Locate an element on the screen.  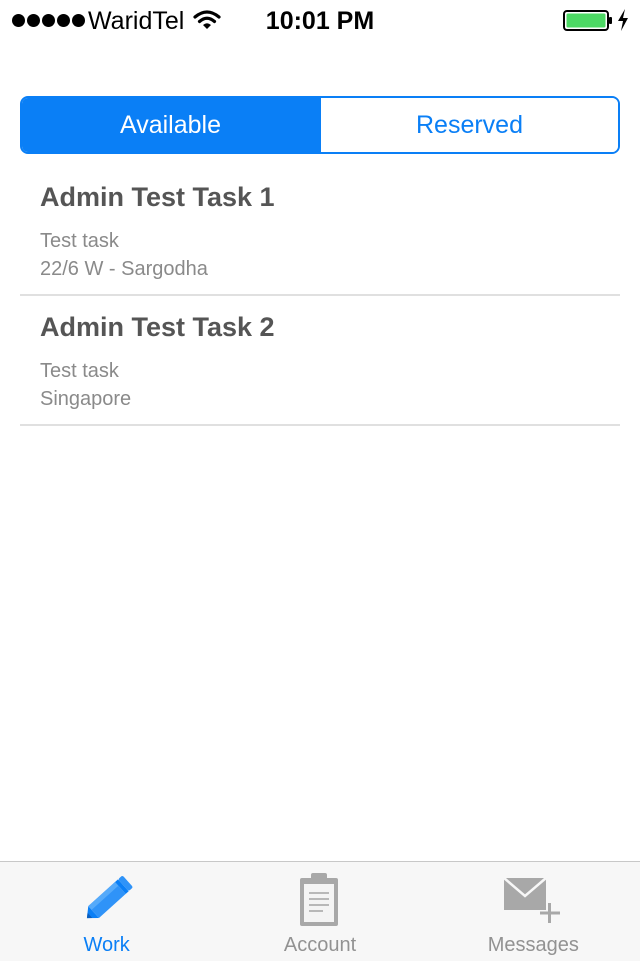
status-bar: WaridTel 10:01 PM is located at coordinates (320, 20).